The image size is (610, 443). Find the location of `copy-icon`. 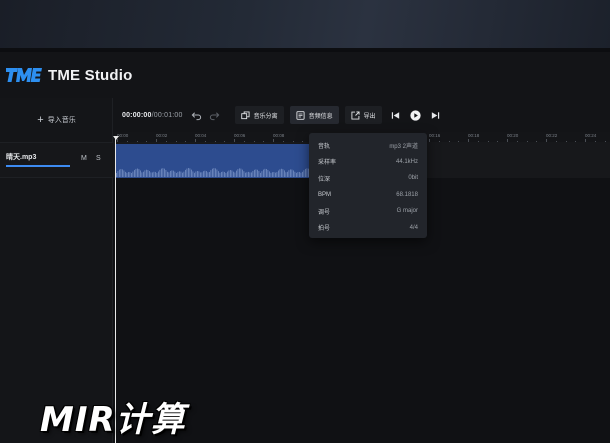

copy-icon is located at coordinates (245, 114).